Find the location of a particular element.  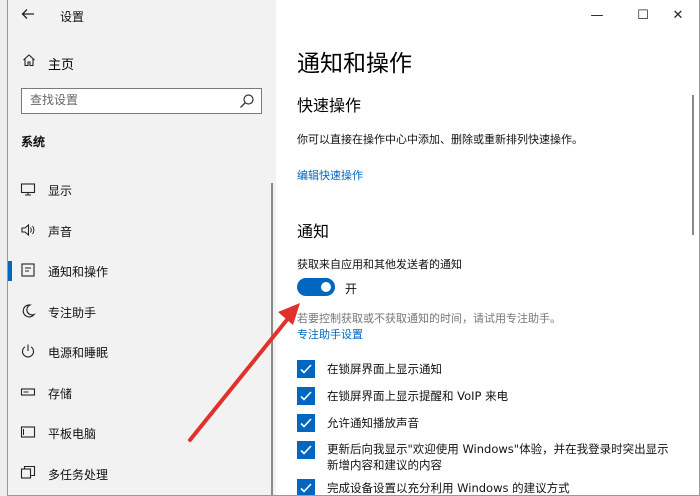

lock-screen-notifications-checkbox is located at coordinates (306, 369).